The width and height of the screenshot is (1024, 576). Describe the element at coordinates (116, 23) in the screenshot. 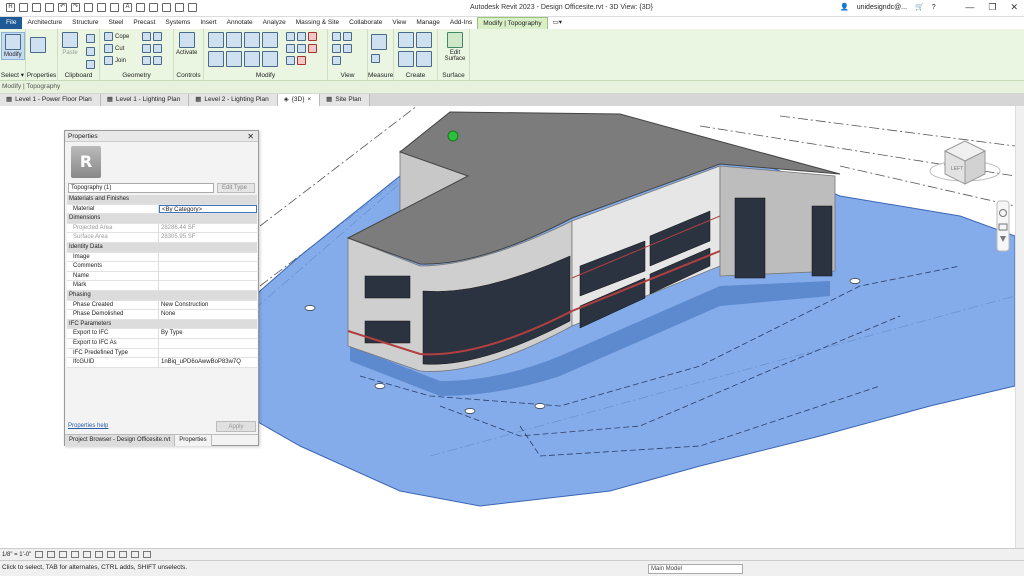

I see `tab-steel: Steel` at that location.